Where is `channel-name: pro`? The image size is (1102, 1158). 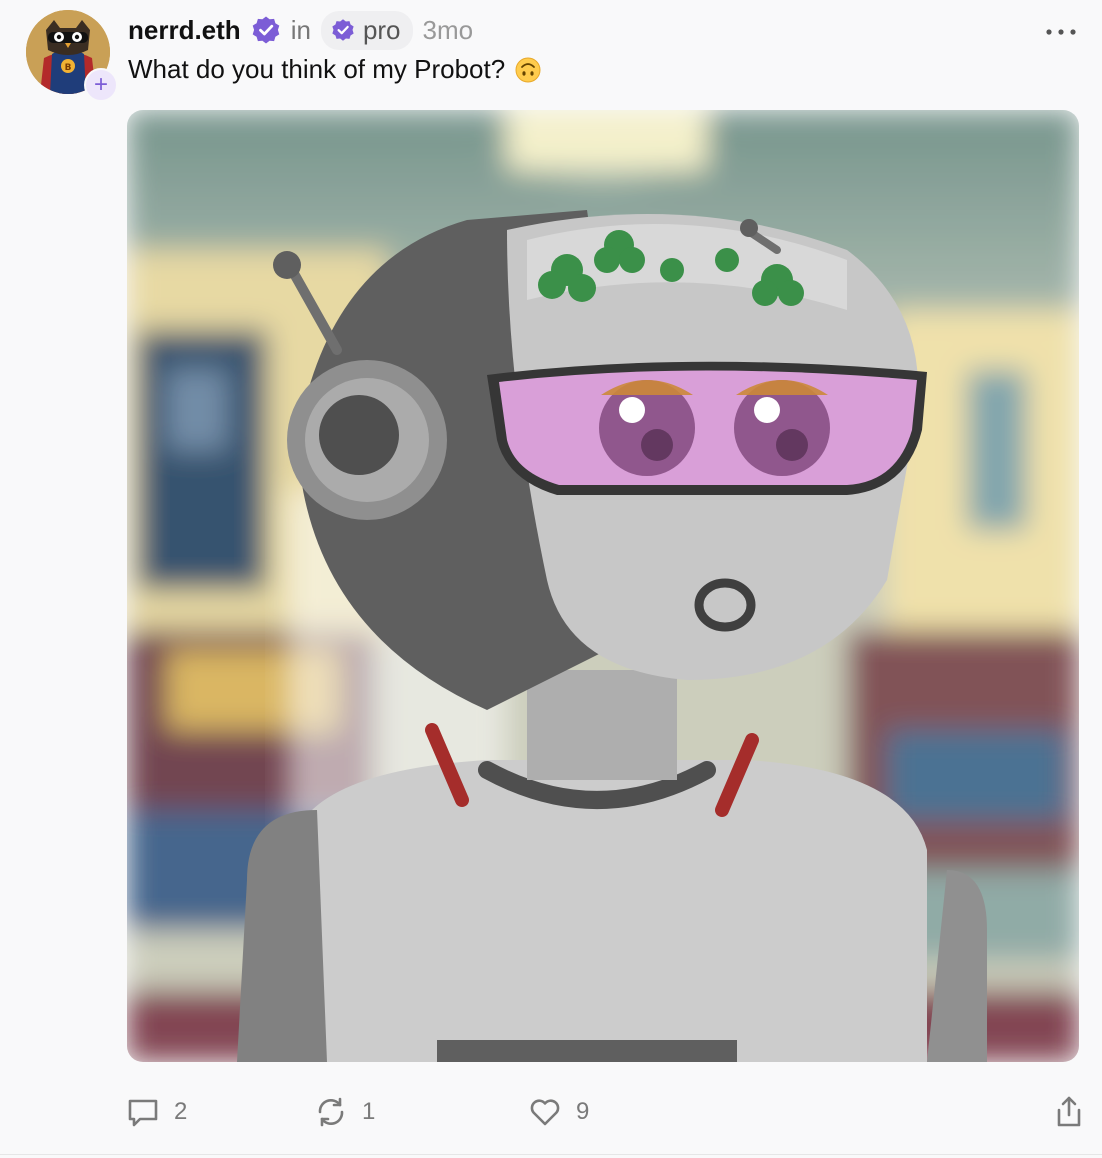 channel-name: pro is located at coordinates (381, 29).